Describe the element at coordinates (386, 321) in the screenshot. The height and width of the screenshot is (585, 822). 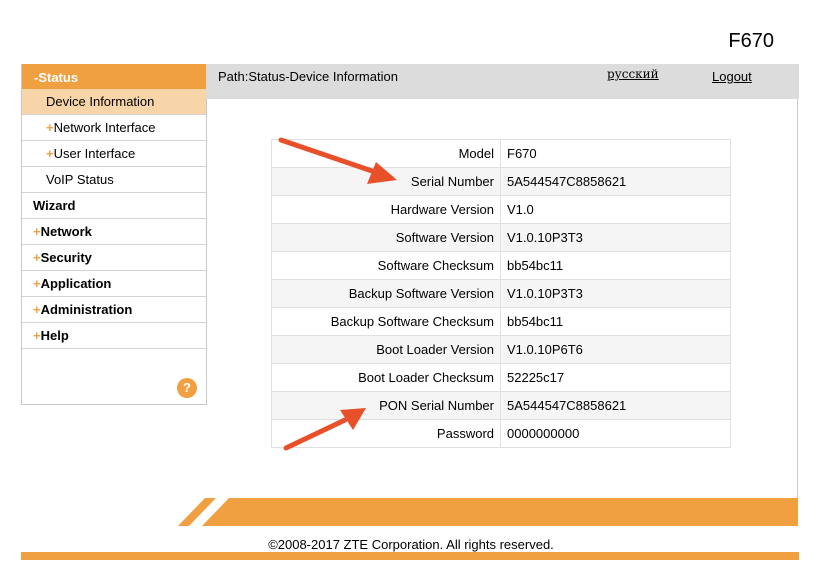
I see `info-label: Backup Software Checksum` at that location.